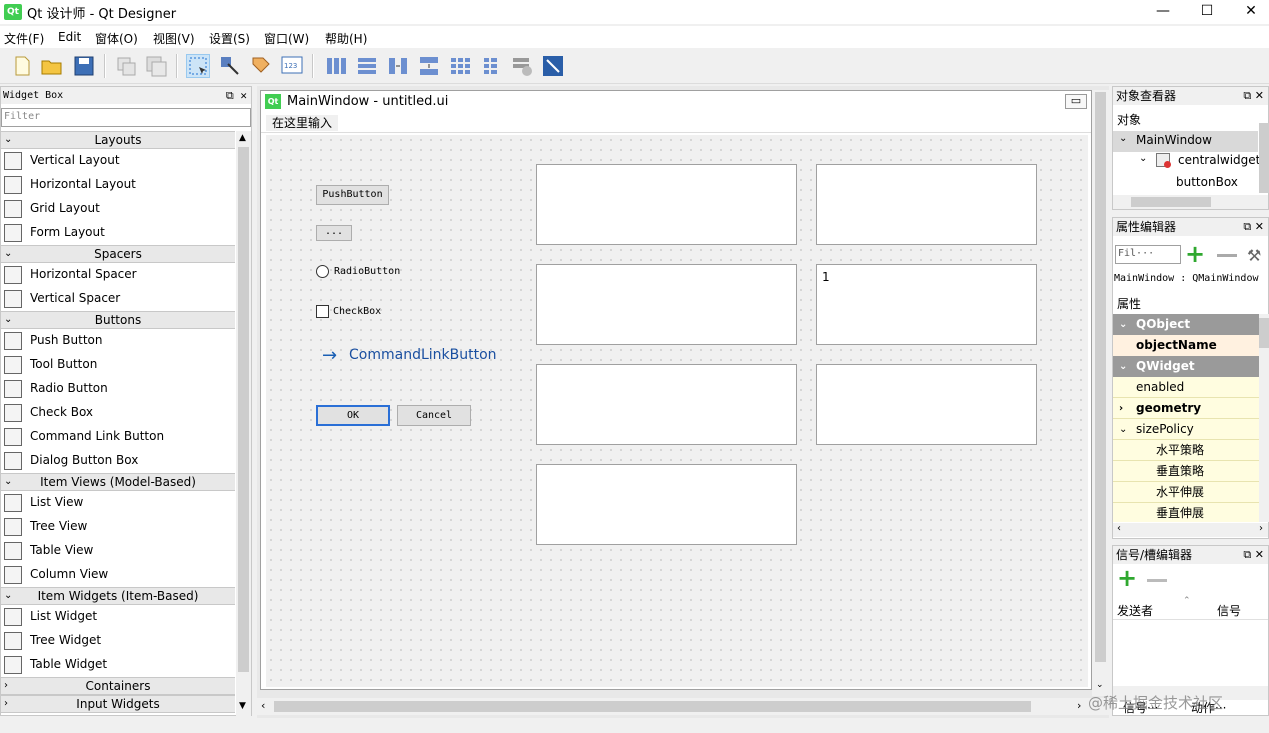  What do you see at coordinates (22, 66) in the screenshot?
I see `new-file-icon` at bounding box center [22, 66].